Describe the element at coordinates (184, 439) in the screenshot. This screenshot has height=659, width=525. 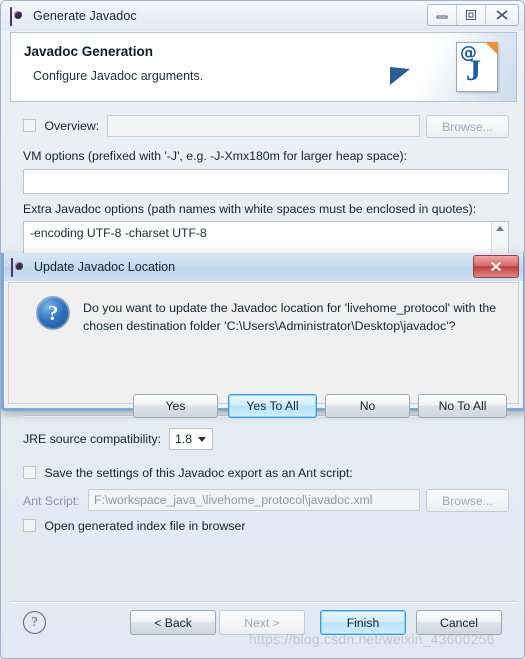
I see `jre-compatibility-value: 1.8` at that location.